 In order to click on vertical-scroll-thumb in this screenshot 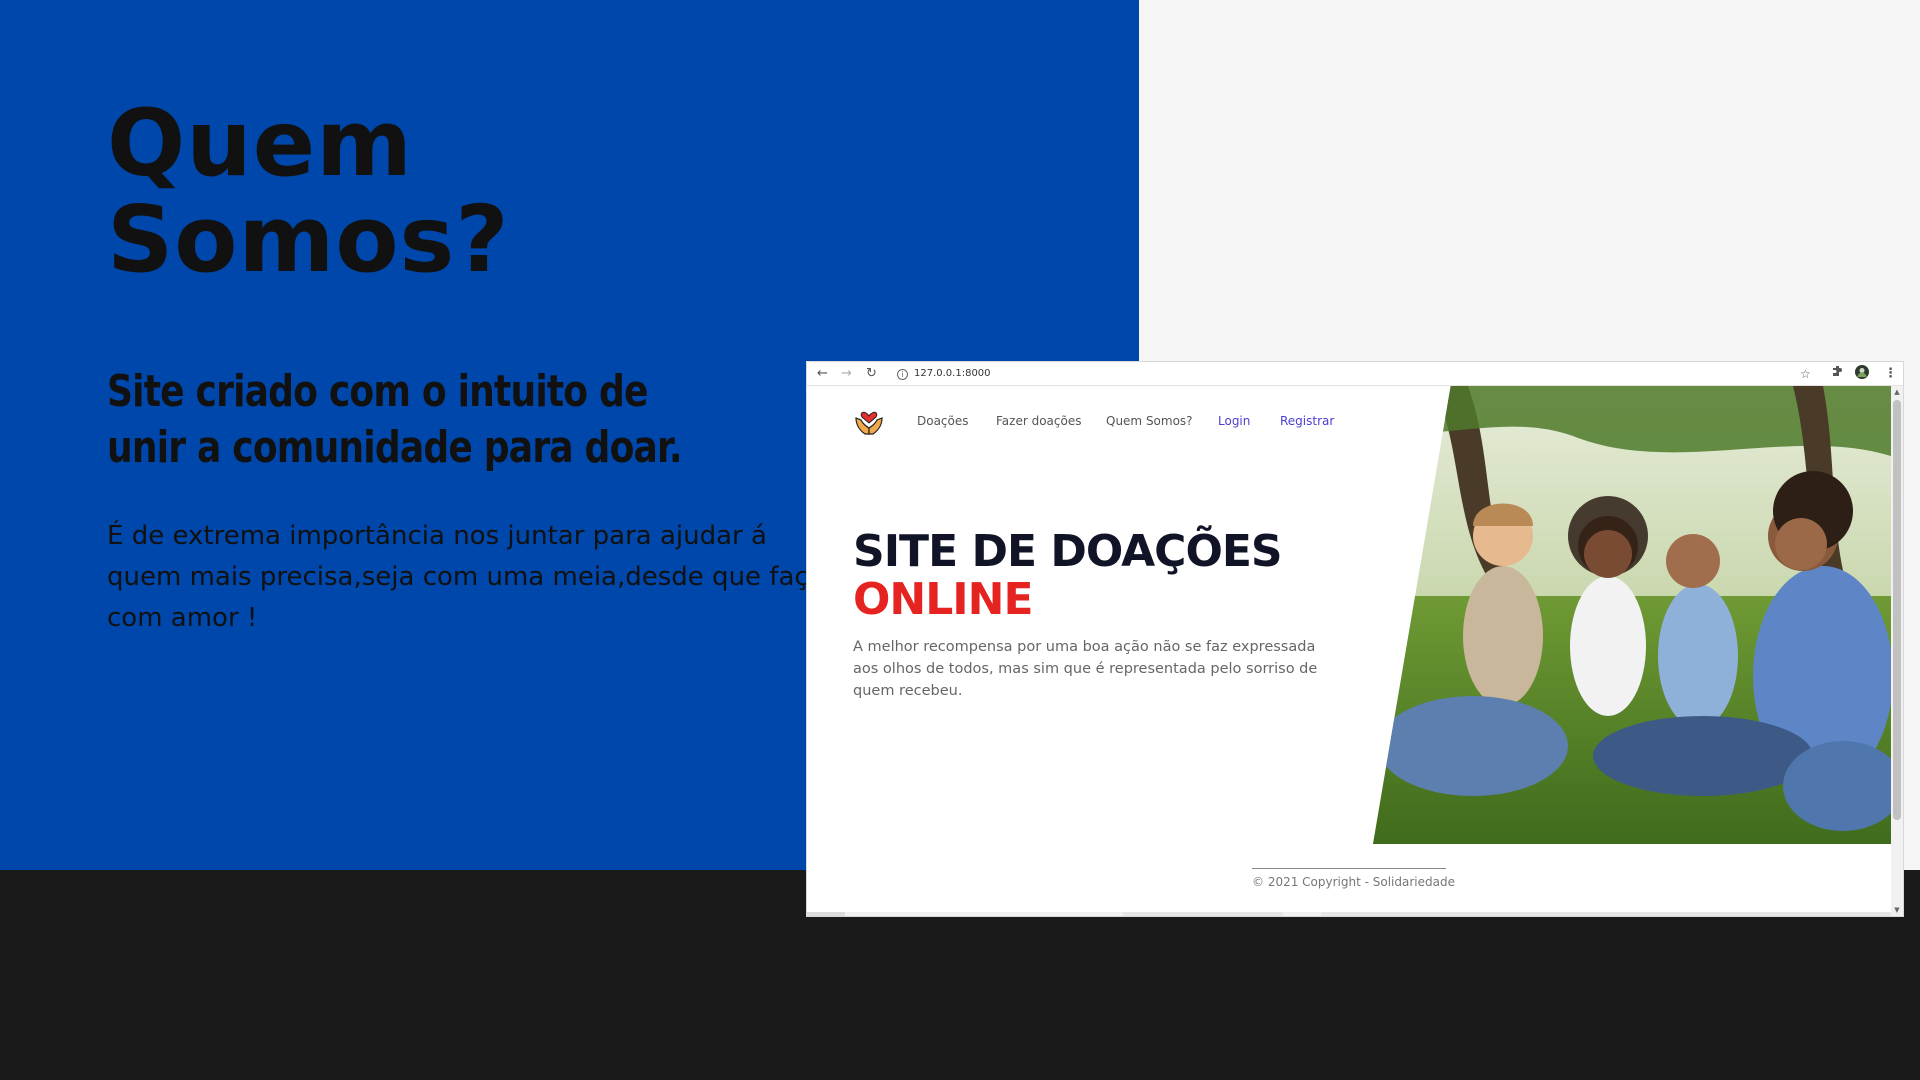, I will do `click(1897, 610)`.